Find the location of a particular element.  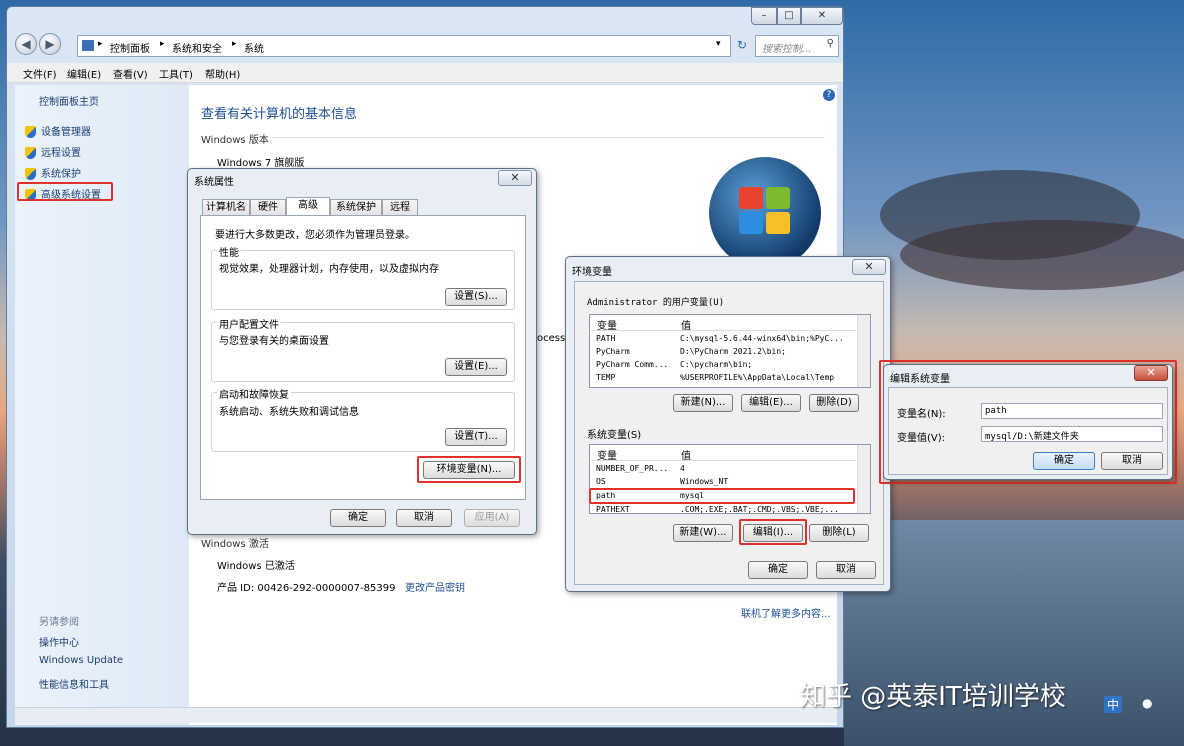

see-also-title: 另请参阅 is located at coordinates (59, 622).